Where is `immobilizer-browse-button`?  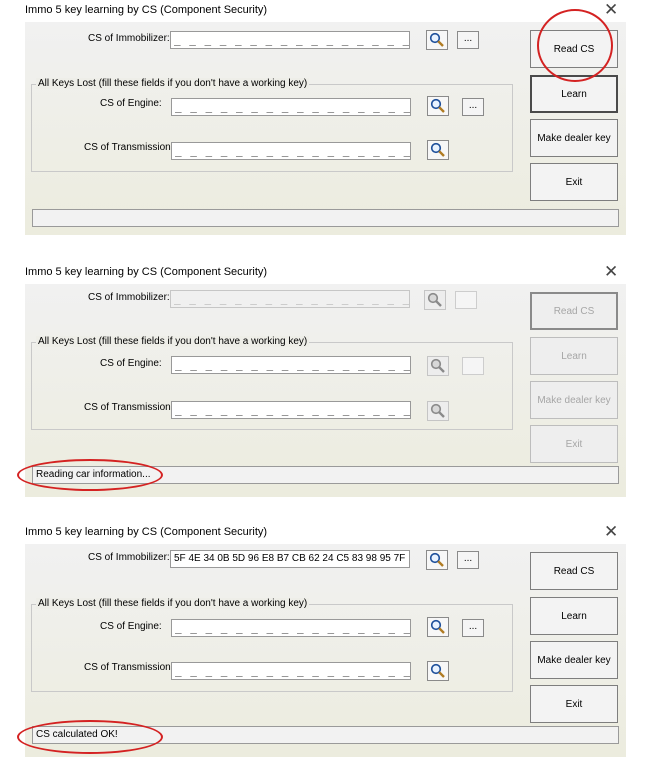 immobilizer-browse-button is located at coordinates (466, 300).